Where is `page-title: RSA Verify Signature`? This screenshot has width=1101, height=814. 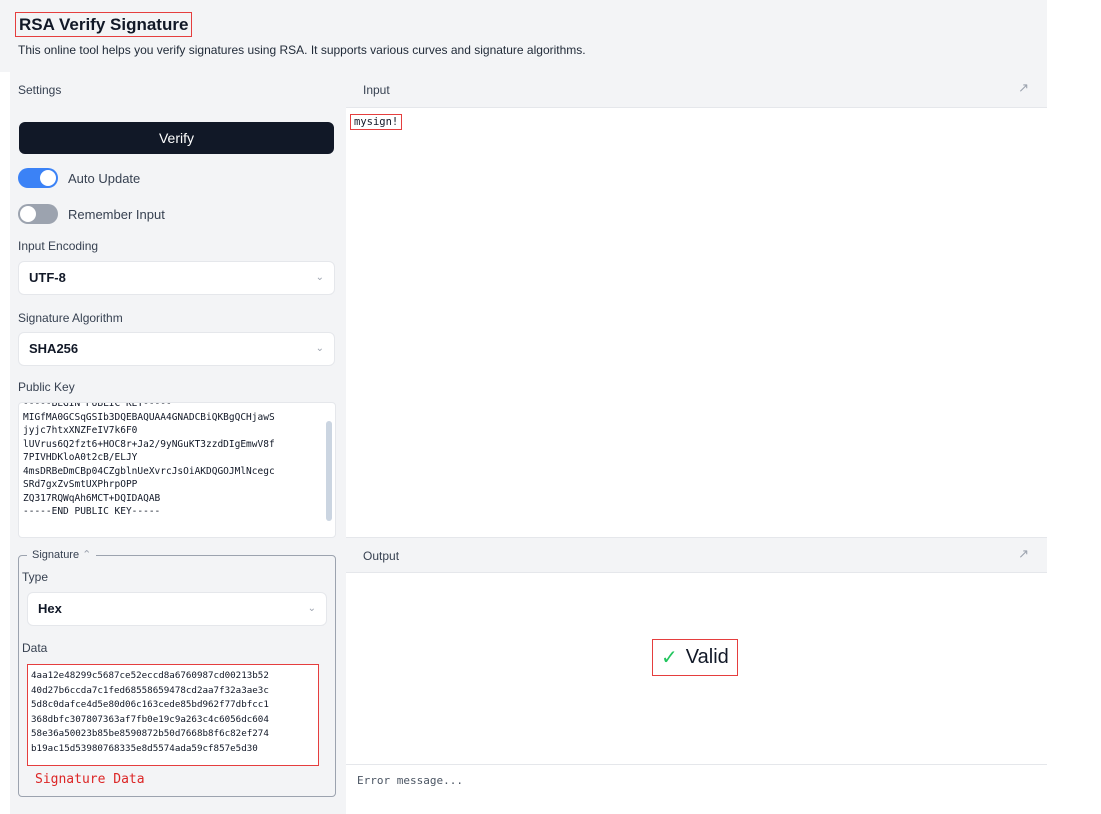 page-title: RSA Verify Signature is located at coordinates (104, 24).